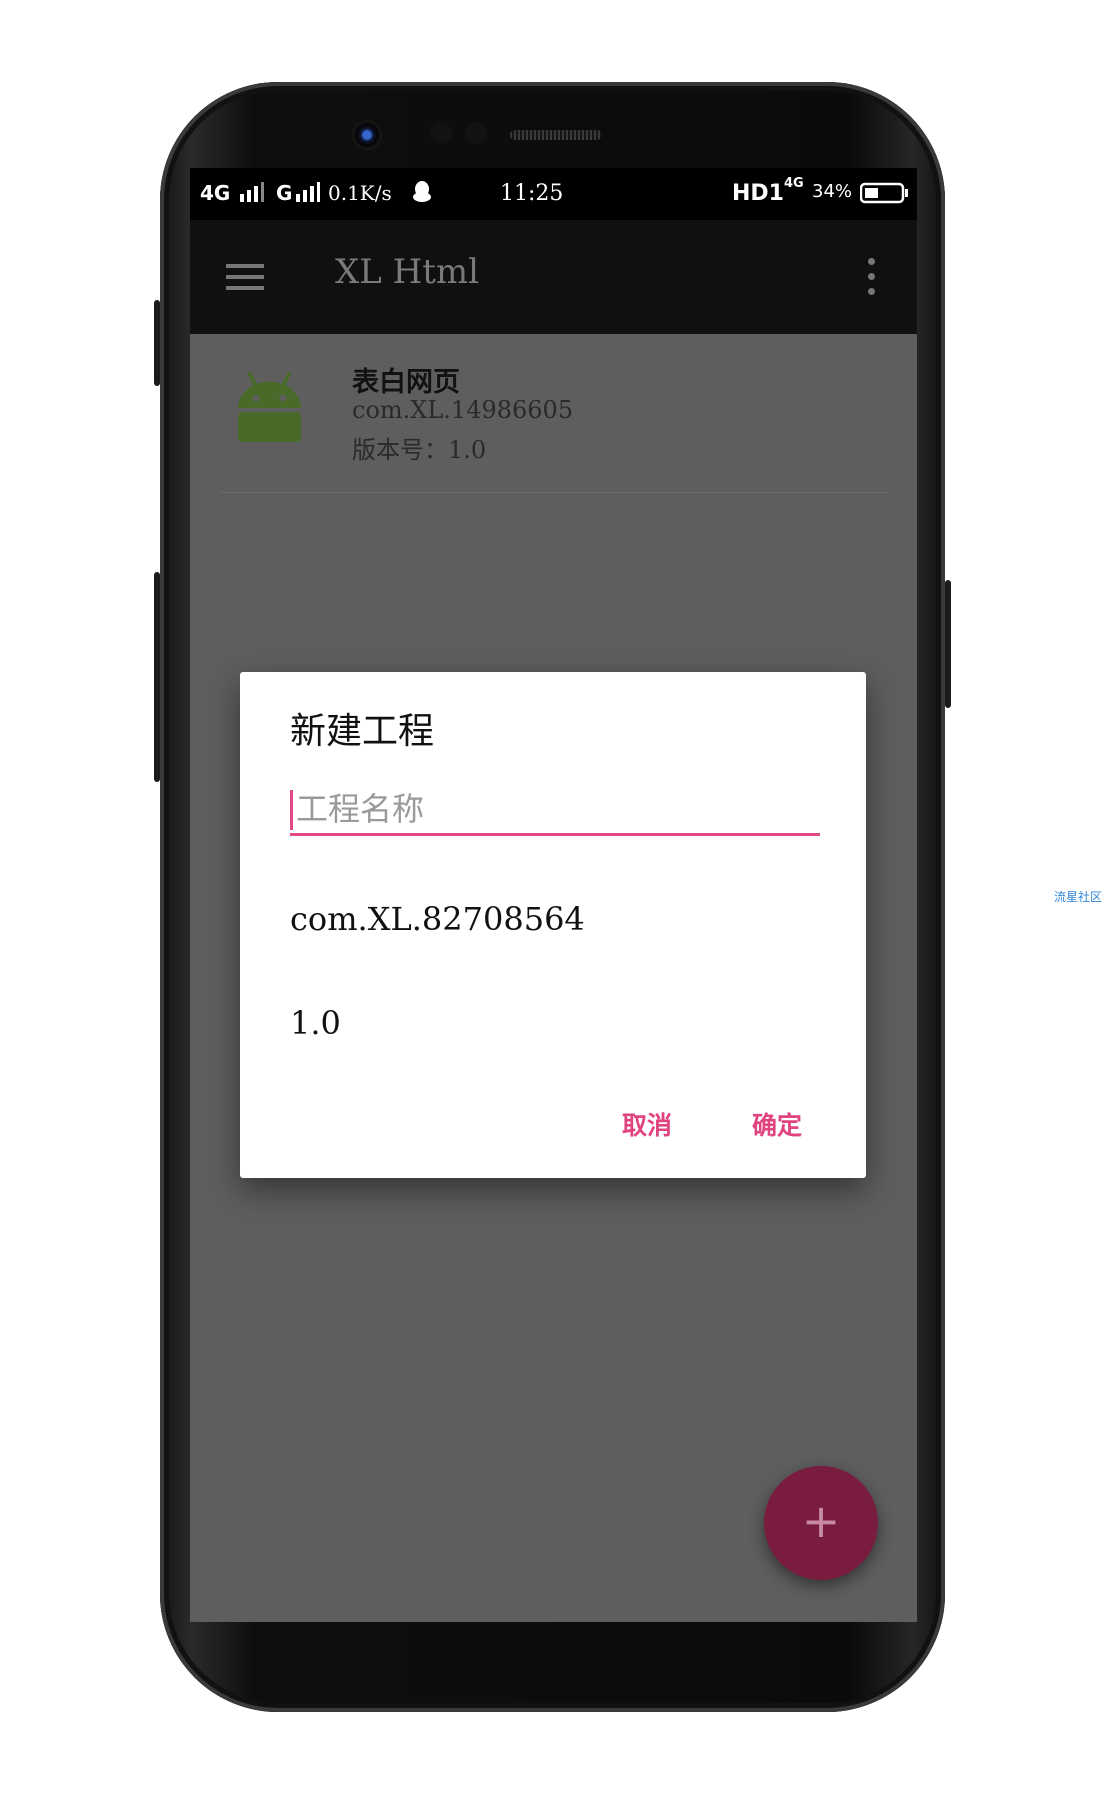 Image resolution: width=1116 pixels, height=1810 pixels. Describe the element at coordinates (794, 183) in the screenshot. I see `net-4g-indicator: 4G` at that location.